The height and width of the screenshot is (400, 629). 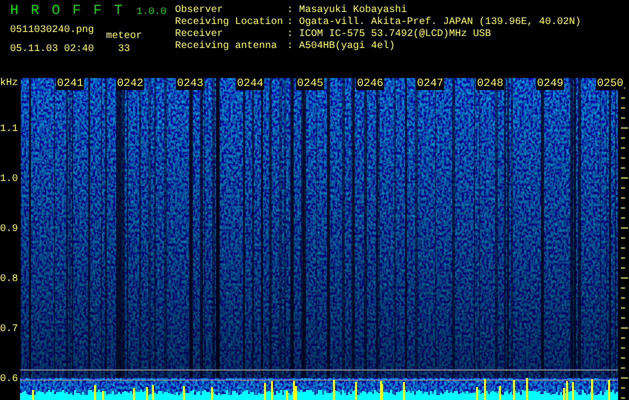 I want to click on time-label: 0243, so click(x=190, y=84).